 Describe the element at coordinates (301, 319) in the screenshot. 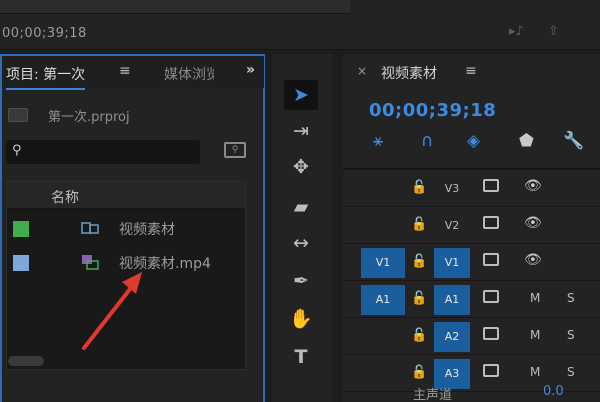

I see `hand-tool-icon: ✋` at that location.